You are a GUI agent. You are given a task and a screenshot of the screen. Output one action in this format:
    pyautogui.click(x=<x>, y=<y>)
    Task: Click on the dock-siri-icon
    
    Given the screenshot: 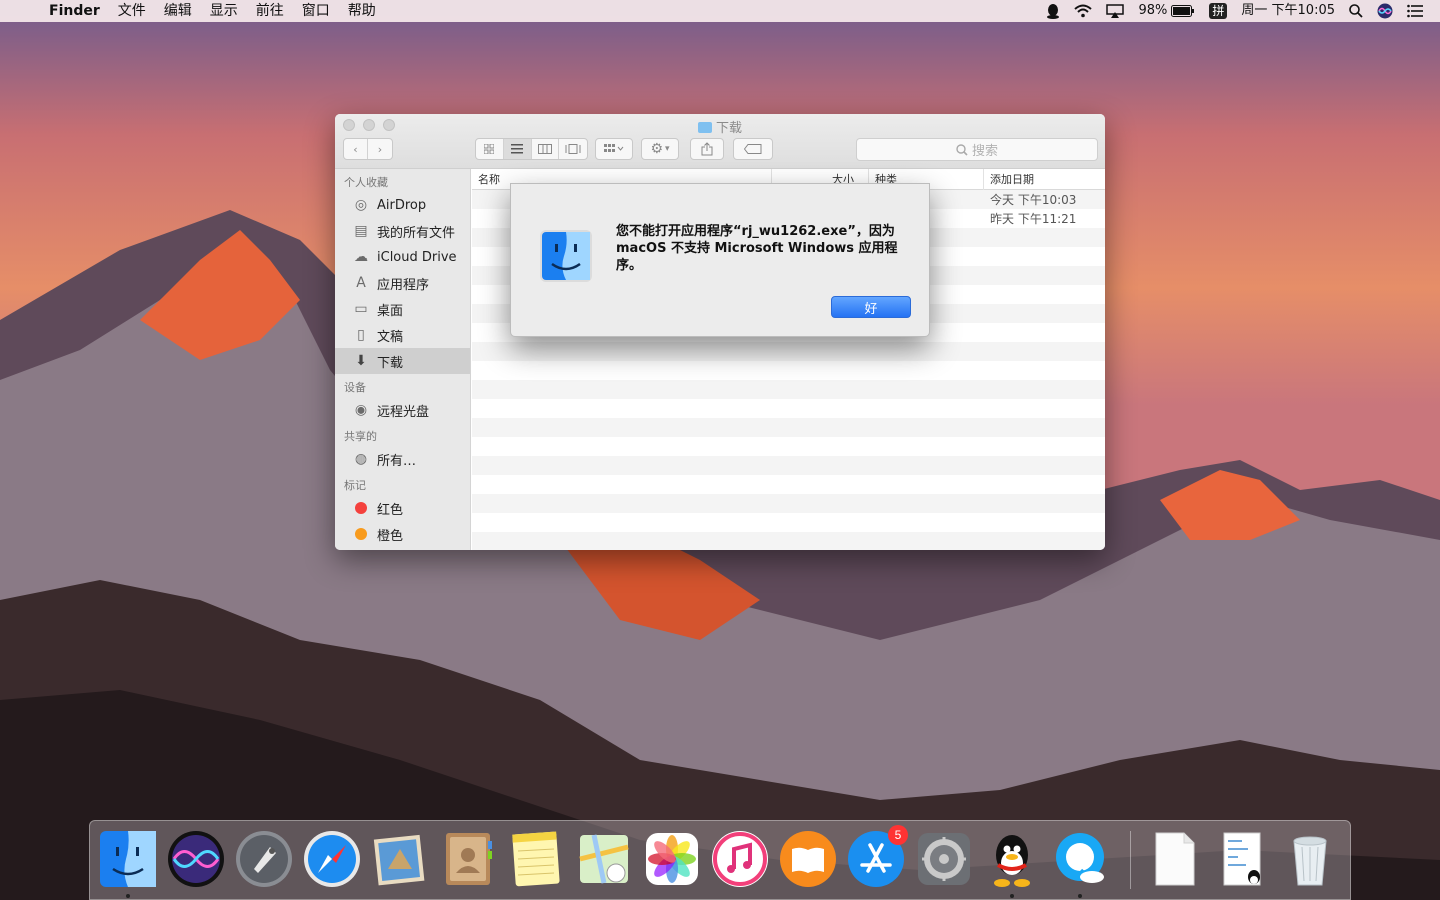 What is the action you would take?
    pyautogui.click(x=196, y=859)
    